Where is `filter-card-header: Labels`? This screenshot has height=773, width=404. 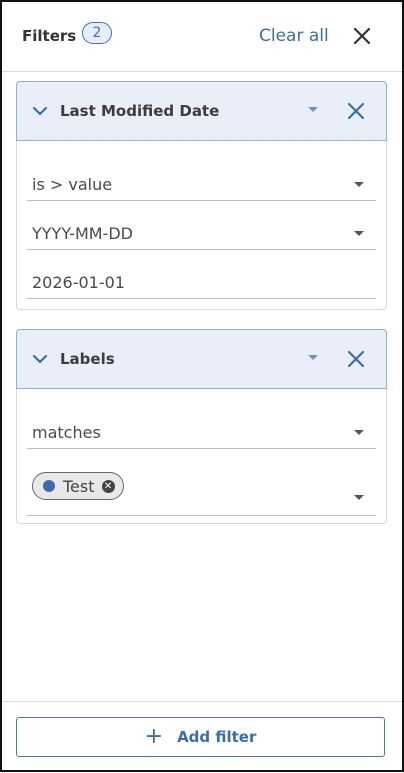 filter-card-header: Labels is located at coordinates (201, 359).